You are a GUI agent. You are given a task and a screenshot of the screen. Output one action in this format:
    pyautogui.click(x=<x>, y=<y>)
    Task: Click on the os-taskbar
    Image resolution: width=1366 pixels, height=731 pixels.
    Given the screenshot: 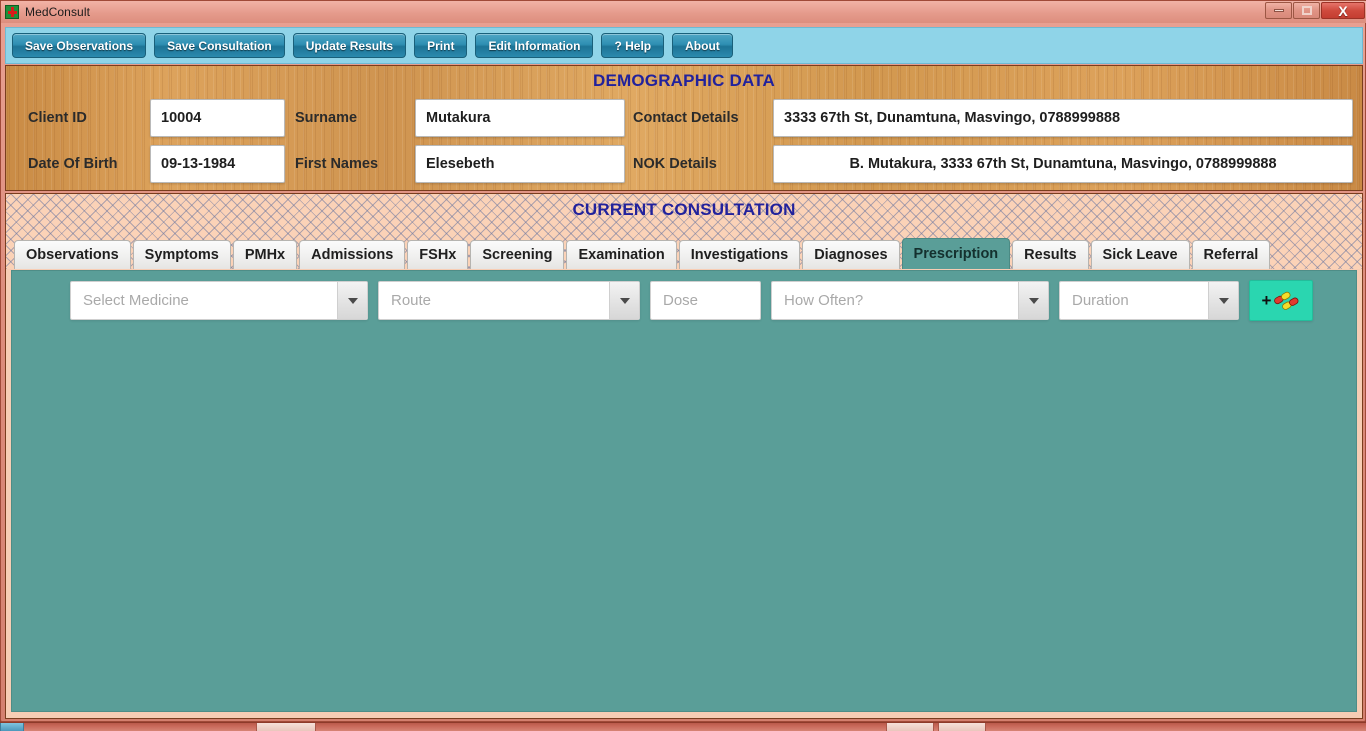 What is the action you would take?
    pyautogui.click(x=683, y=726)
    